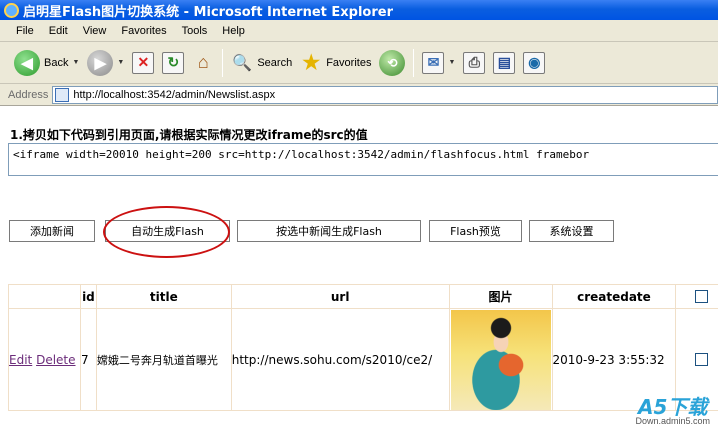  I want to click on menu-file: File, so click(20, 31).